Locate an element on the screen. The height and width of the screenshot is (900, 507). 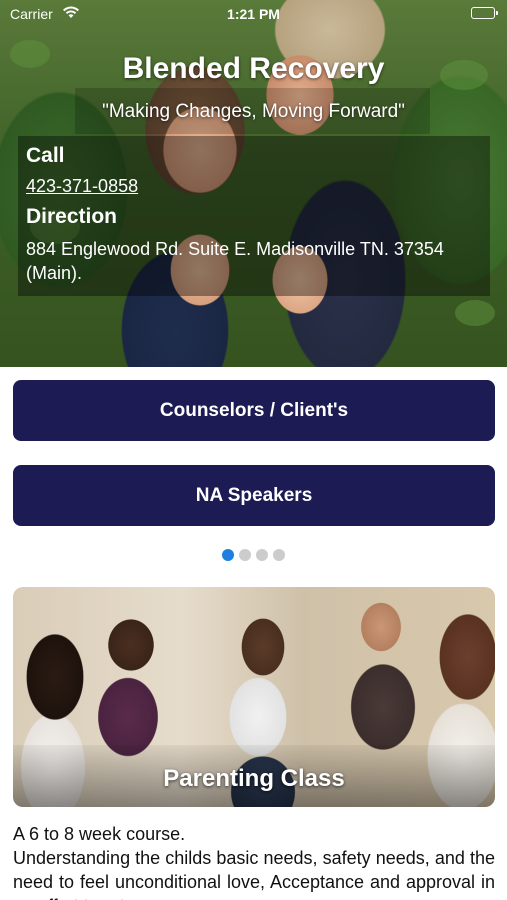
phone-link: 423-371-0858 is located at coordinates (82, 186).